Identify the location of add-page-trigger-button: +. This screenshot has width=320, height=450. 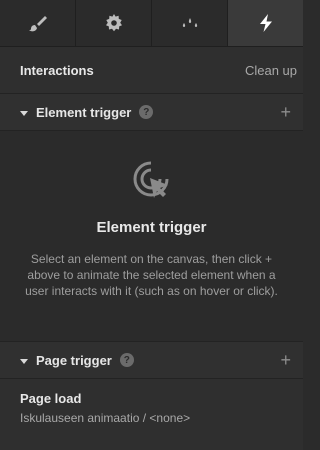
(285, 360).